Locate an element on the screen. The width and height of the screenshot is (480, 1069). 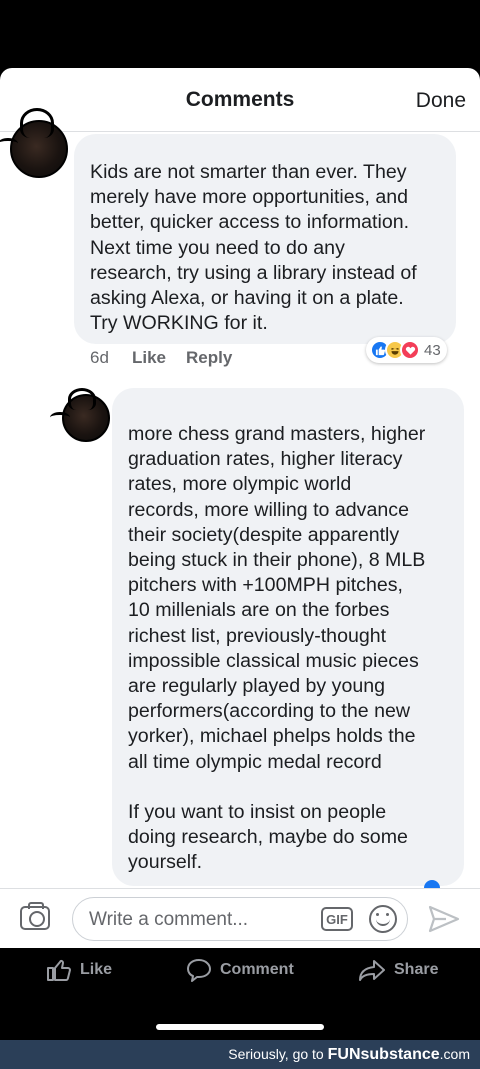
action-bar: Like Comment Share is located at coordinates (240, 994).